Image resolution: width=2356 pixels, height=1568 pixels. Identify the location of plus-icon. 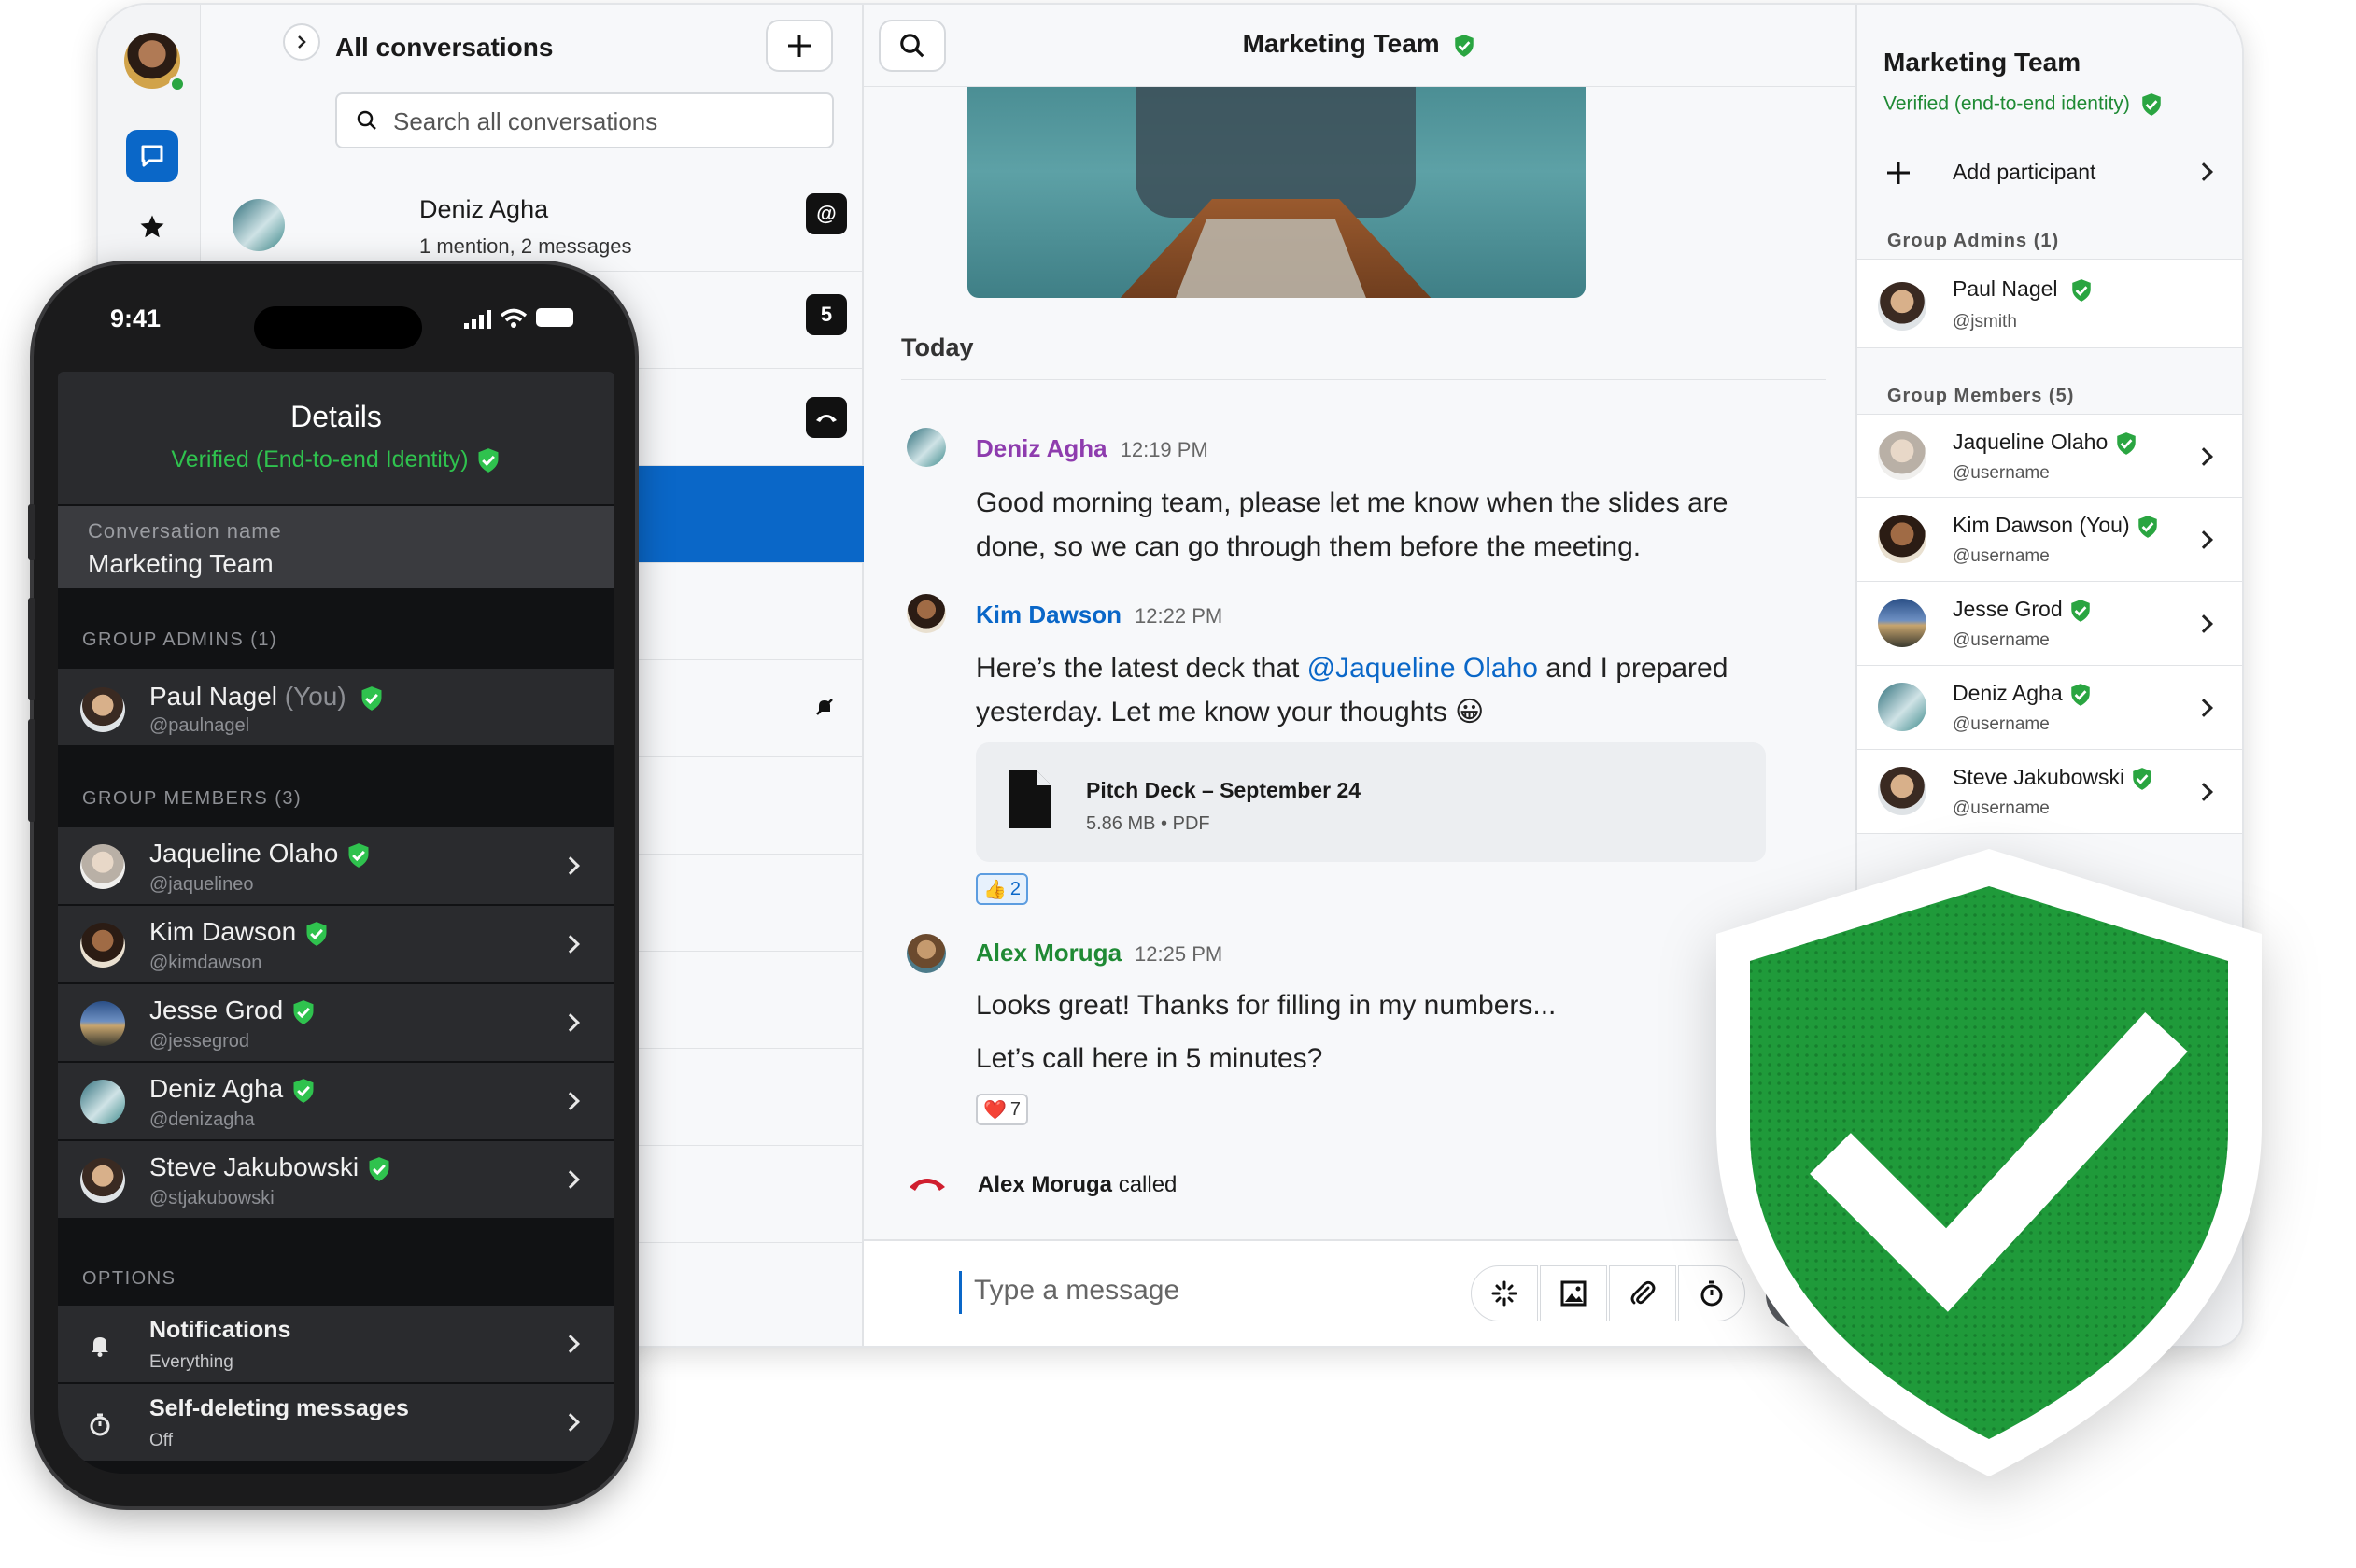
(1899, 173).